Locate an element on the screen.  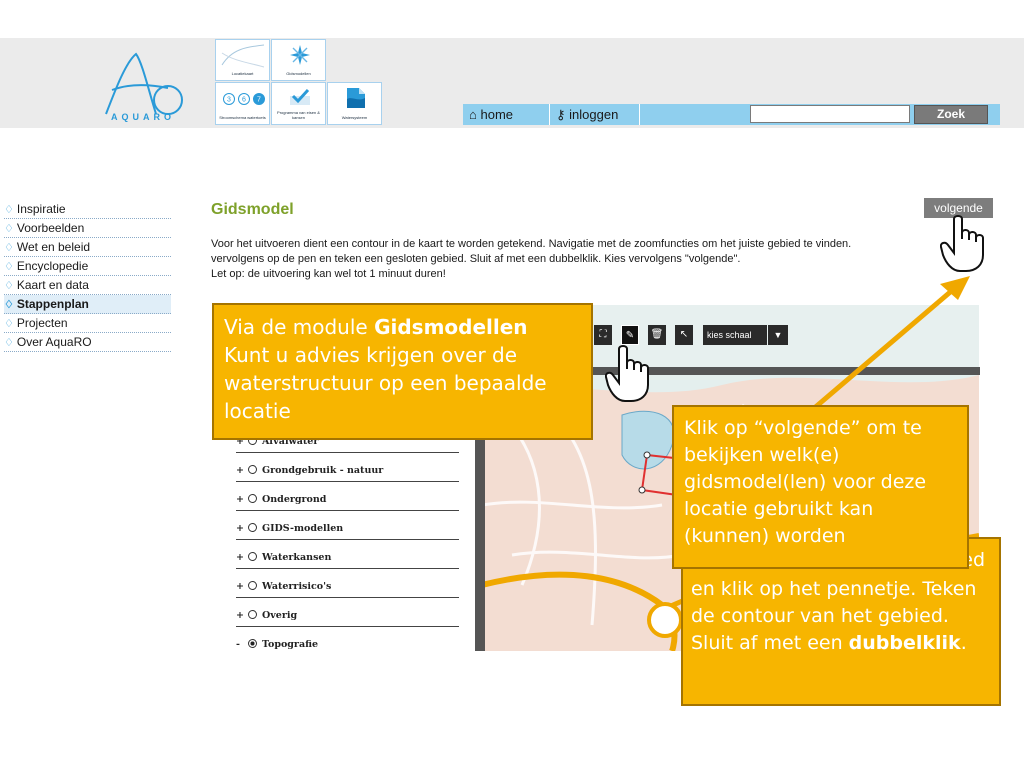
callout-bold: dubbelklik is located at coordinates (904, 643).